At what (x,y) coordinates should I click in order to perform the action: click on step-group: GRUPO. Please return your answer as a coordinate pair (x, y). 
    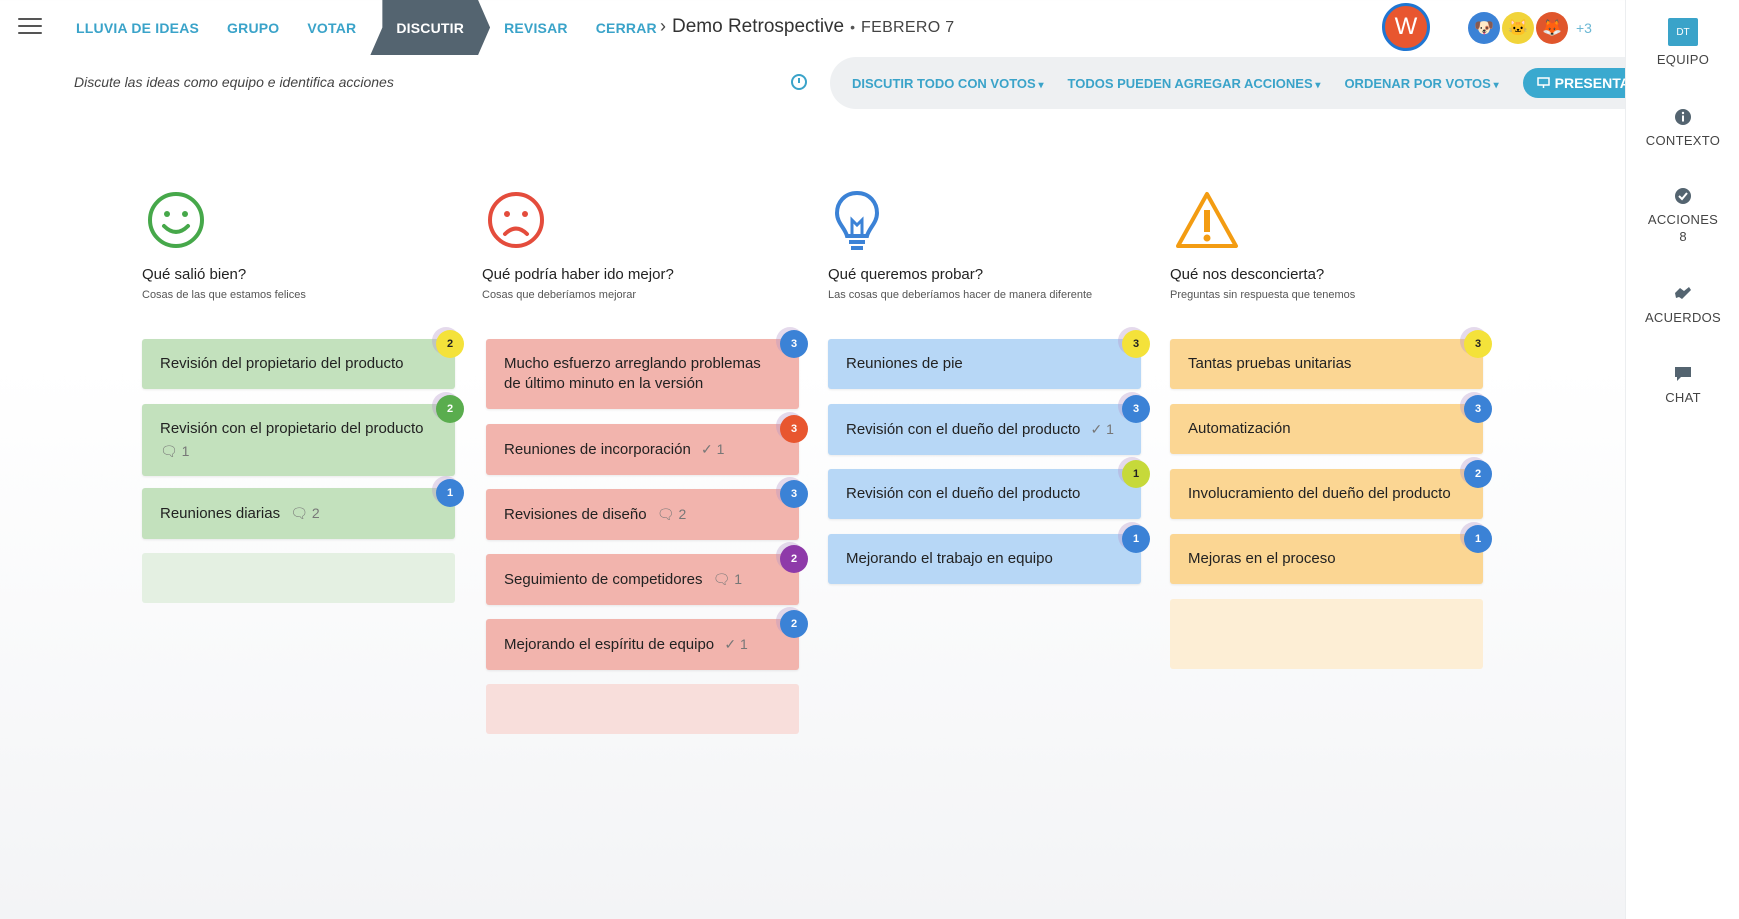
    Looking at the image, I should click on (253, 27).